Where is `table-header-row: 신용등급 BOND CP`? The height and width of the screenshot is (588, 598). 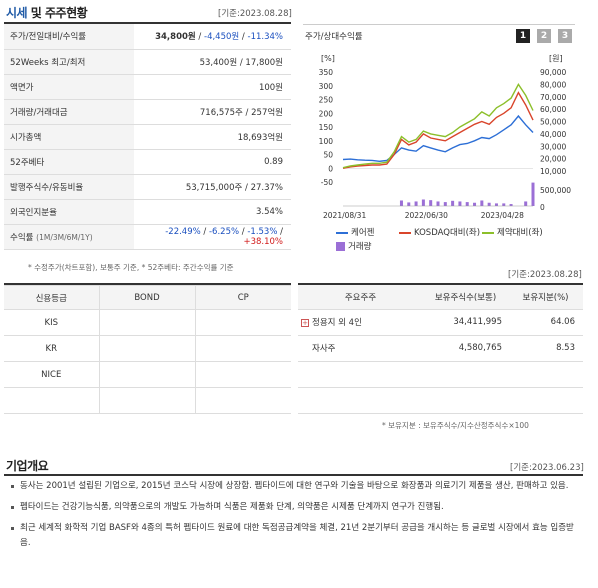 table-header-row: 신용등급 BOND CP is located at coordinates (147, 297).